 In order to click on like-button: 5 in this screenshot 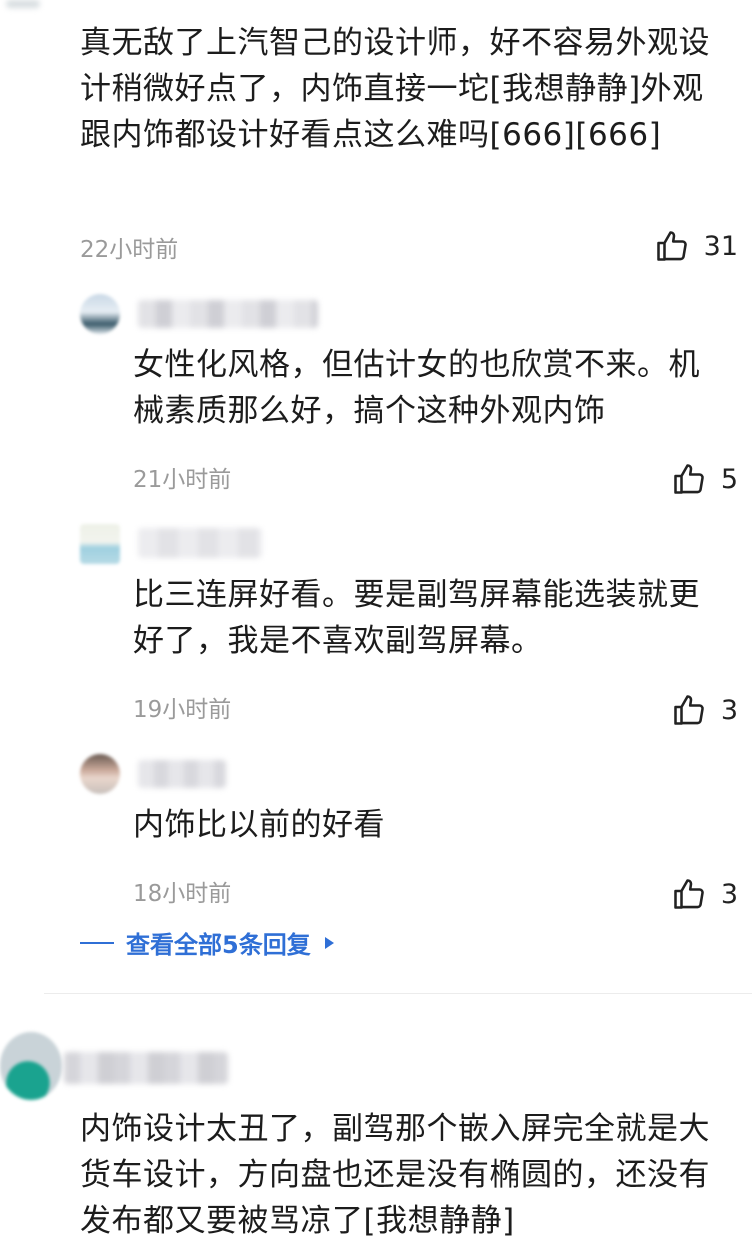, I will do `click(704, 479)`.